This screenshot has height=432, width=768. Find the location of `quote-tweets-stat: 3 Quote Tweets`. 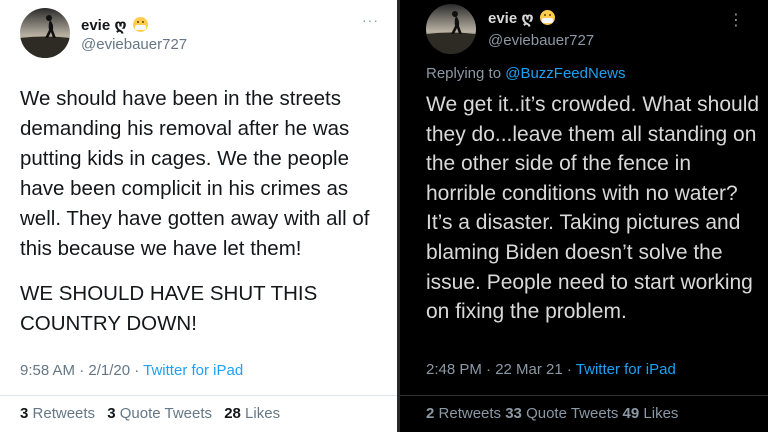

quote-tweets-stat: 3 Quote Tweets is located at coordinates (159, 413).